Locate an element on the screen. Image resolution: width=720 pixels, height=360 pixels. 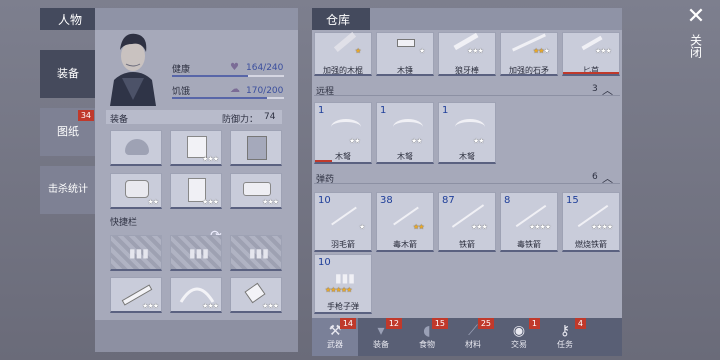
crossbow-icon is located at coordinates (408, 127).